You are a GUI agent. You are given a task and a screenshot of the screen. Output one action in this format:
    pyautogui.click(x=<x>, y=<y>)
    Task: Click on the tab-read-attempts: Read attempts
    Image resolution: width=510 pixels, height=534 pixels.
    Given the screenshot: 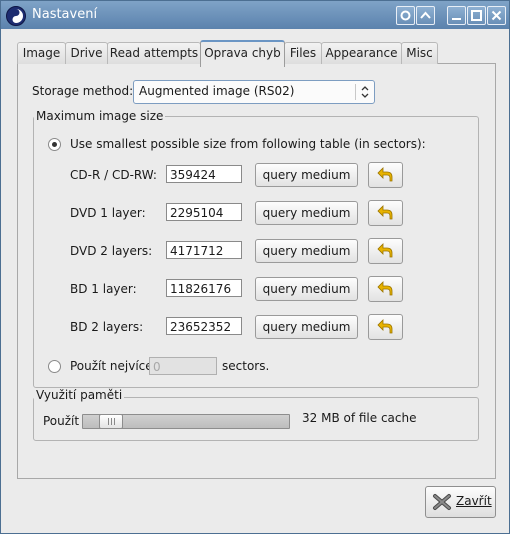 What is the action you would take?
    pyautogui.click(x=154, y=53)
    